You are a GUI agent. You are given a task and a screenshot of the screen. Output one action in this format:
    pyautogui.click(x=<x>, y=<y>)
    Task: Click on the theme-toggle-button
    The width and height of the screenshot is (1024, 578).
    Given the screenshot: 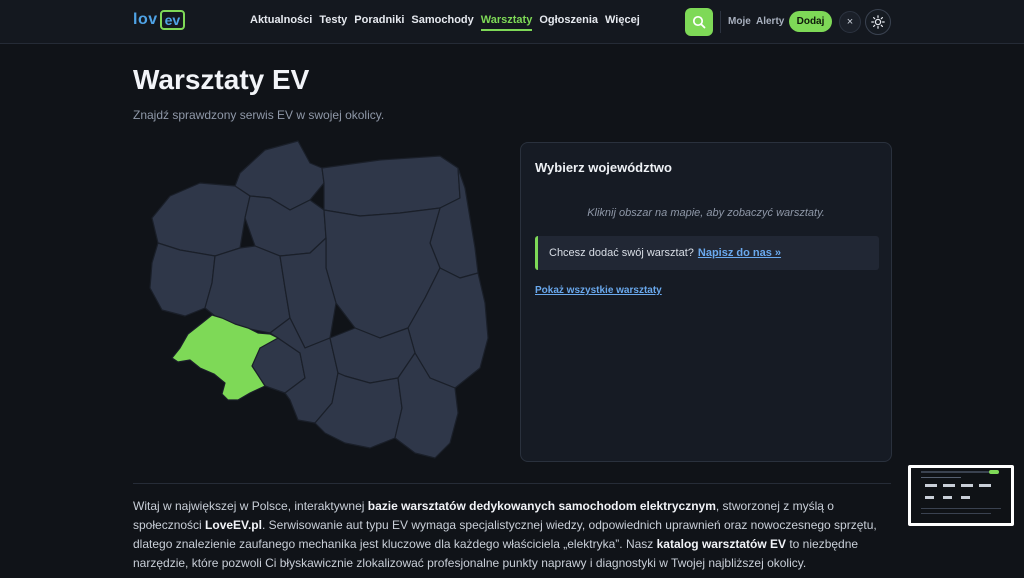 What is the action you would take?
    pyautogui.click(x=878, y=22)
    